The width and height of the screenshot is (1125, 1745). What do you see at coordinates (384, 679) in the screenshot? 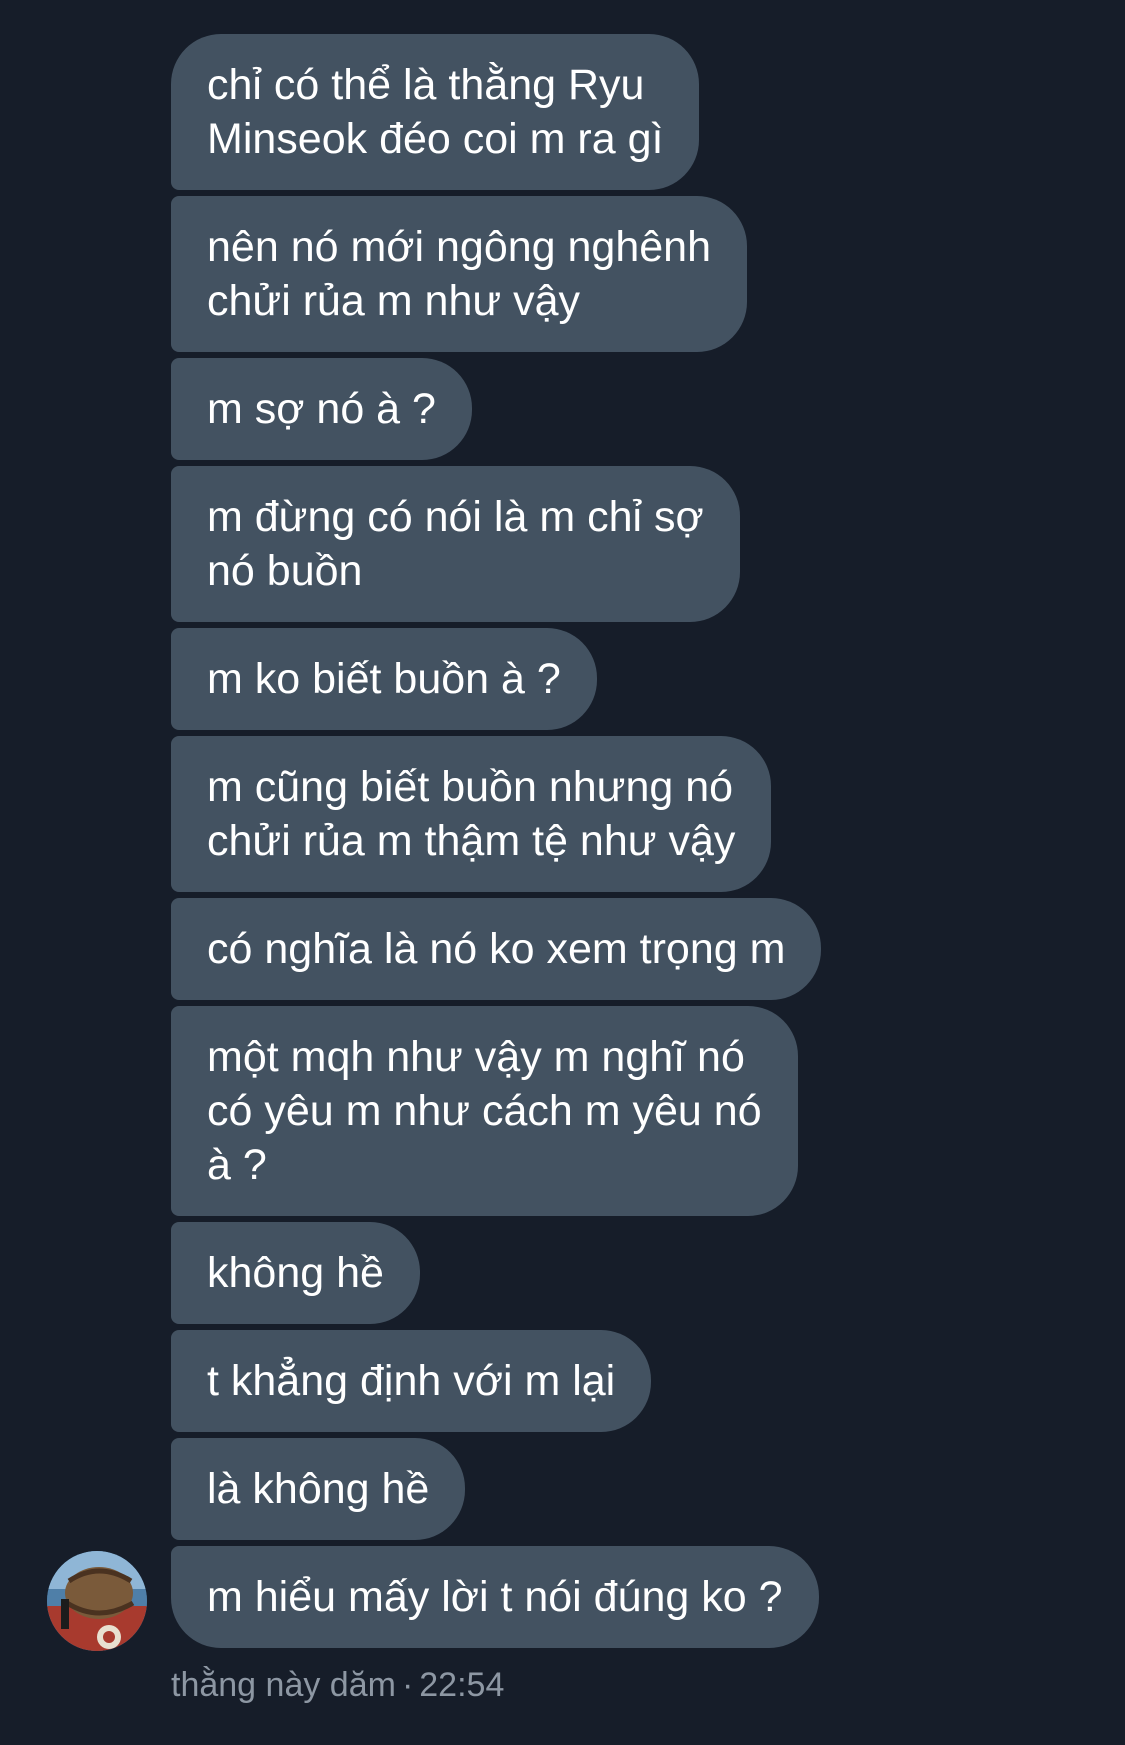
I see `message-bubble: m ko biết buồn à ?` at bounding box center [384, 679].